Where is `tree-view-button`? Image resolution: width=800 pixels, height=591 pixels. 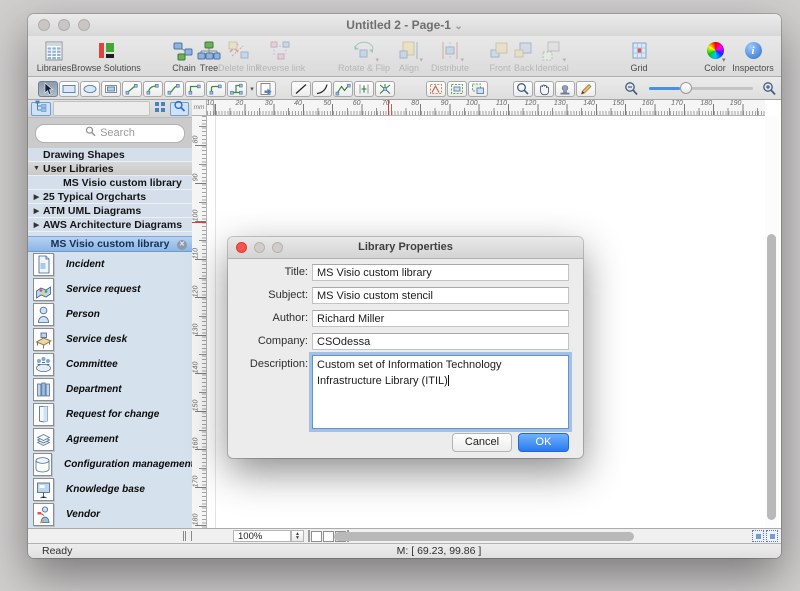 tree-view-button is located at coordinates (41, 108).